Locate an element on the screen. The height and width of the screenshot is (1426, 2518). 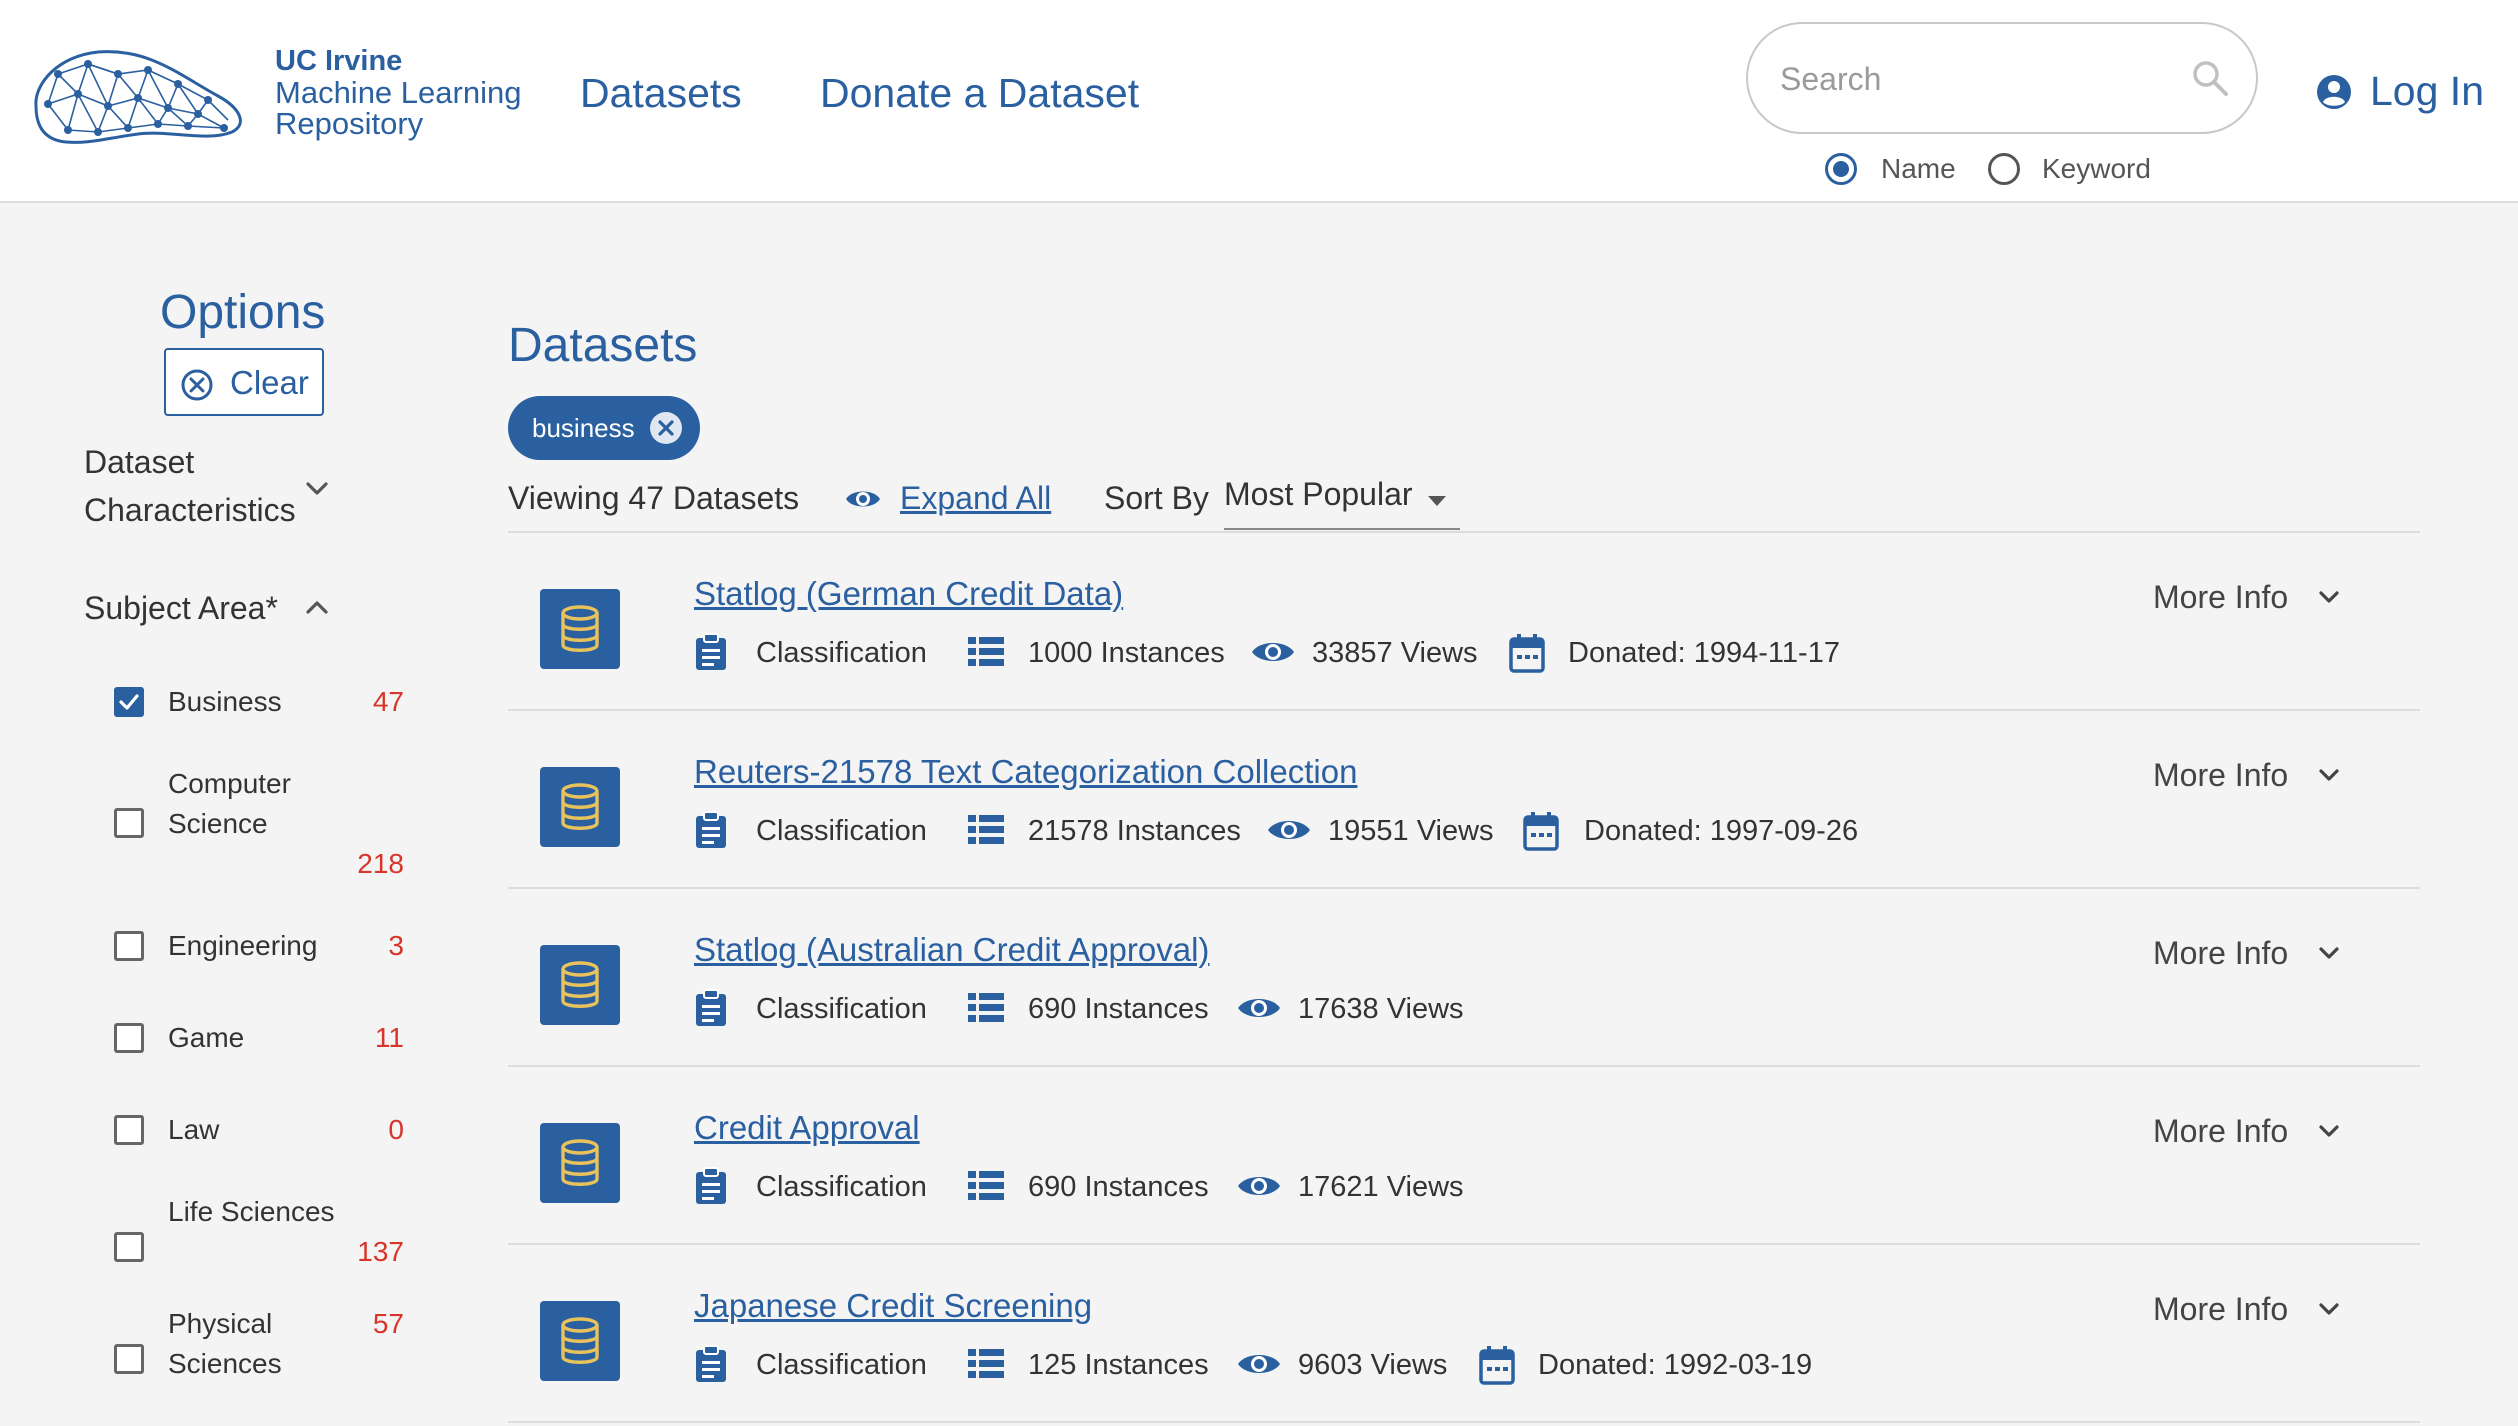
remove-filter-icon is located at coordinates (666, 428).